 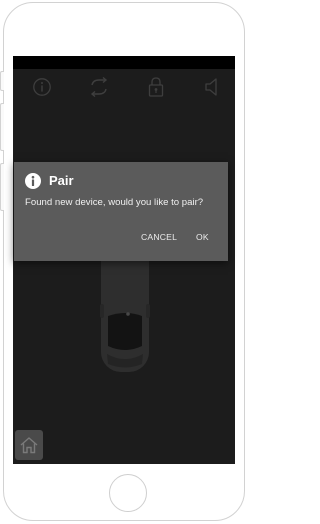 What do you see at coordinates (2, 81) in the screenshot?
I see `phone-side-button` at bounding box center [2, 81].